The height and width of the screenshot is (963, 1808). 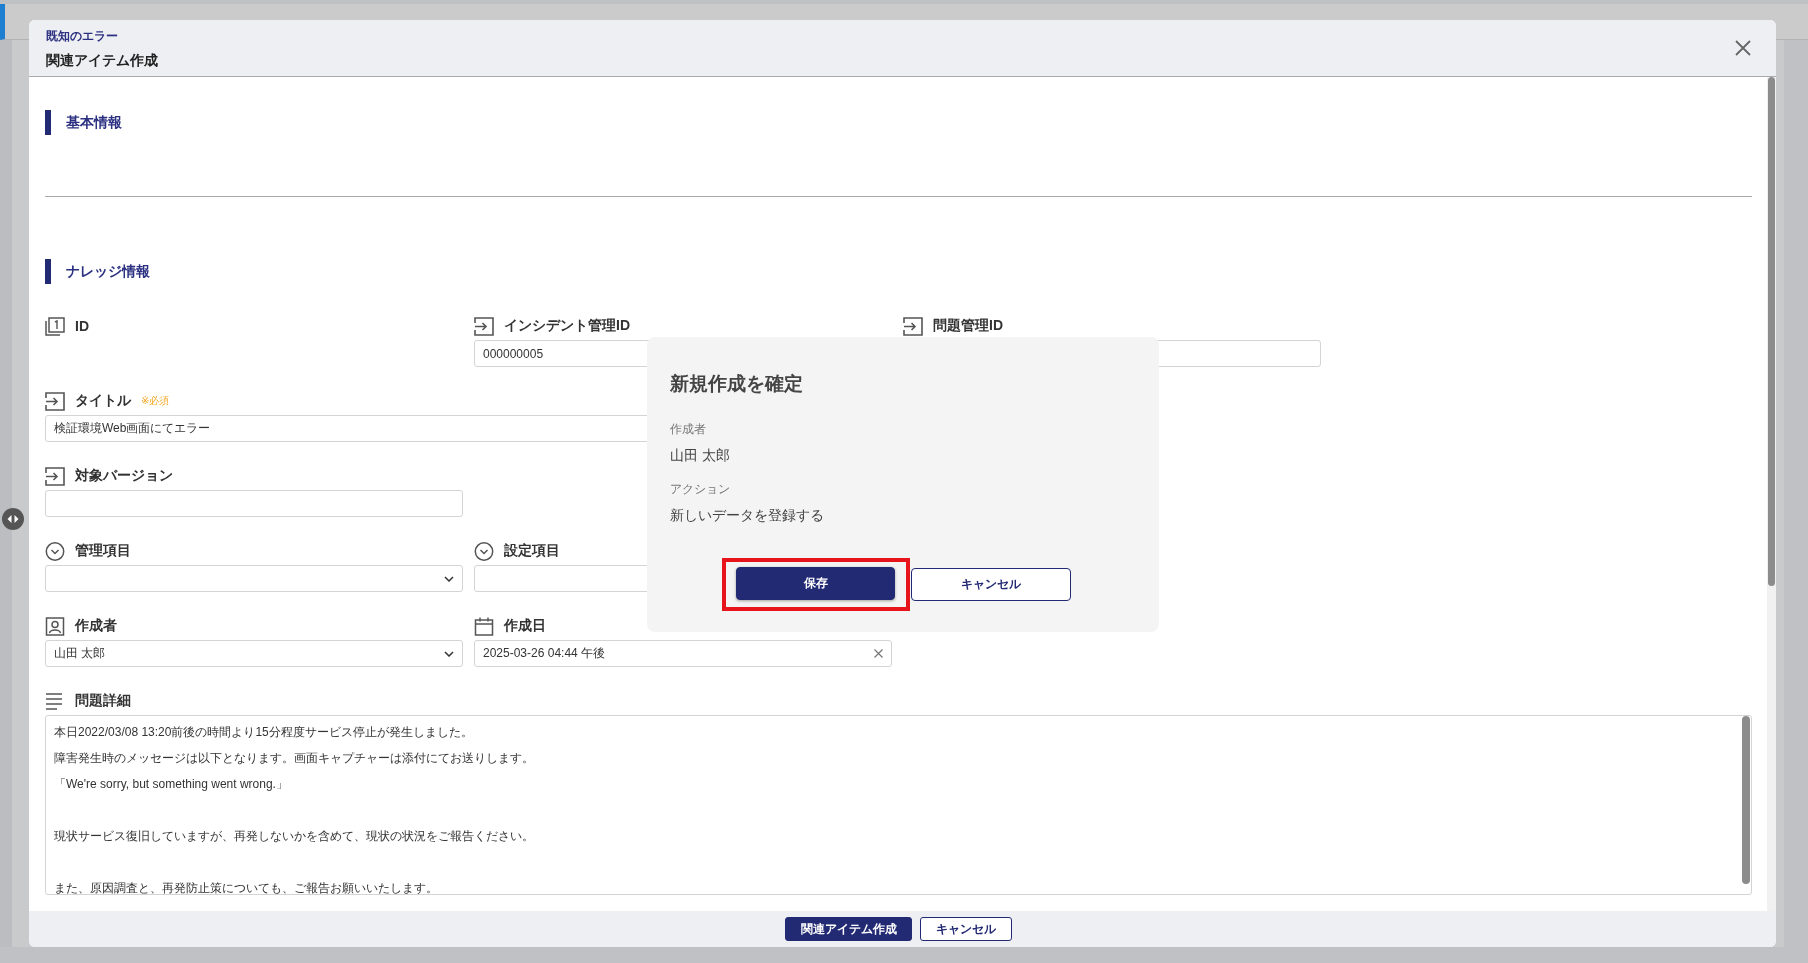 What do you see at coordinates (968, 326) in the screenshot?
I see `field-label: 問題管理ID` at bounding box center [968, 326].